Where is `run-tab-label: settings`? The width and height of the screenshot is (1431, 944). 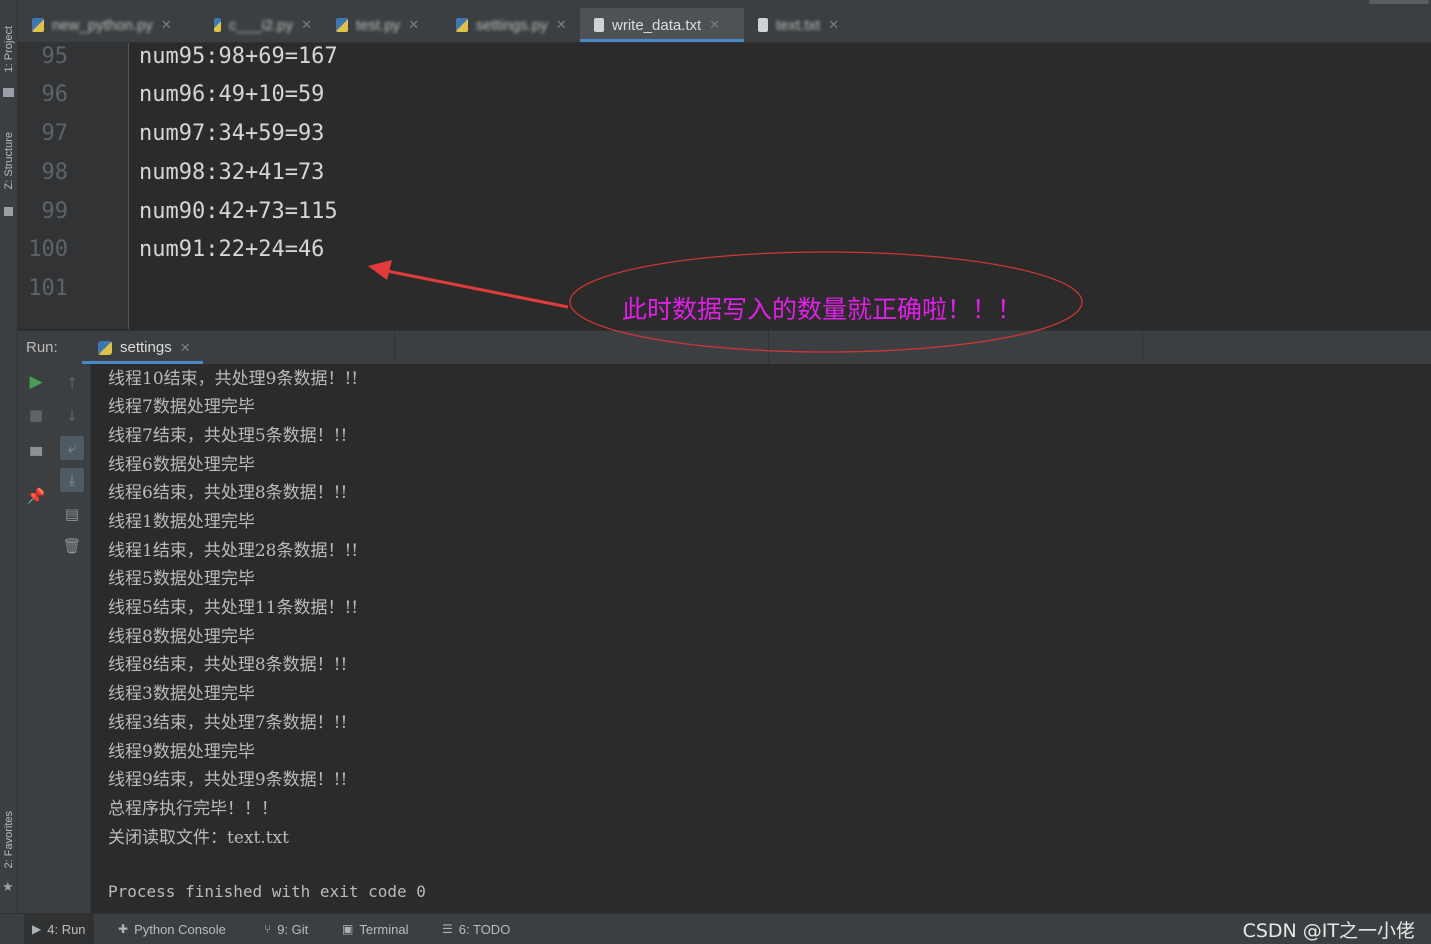 run-tab-label: settings is located at coordinates (146, 347).